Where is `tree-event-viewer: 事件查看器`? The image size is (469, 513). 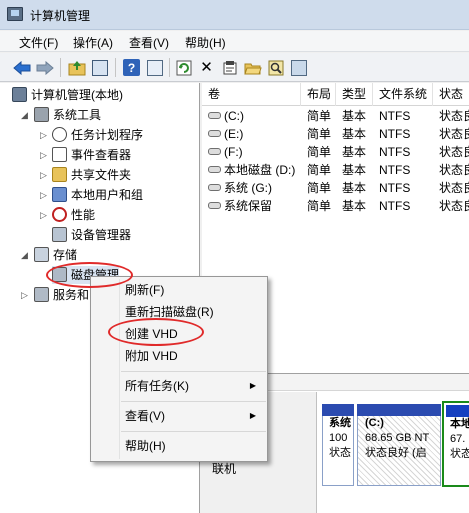
tree-event-viewer: 事件查看器 is located at coordinates (91, 155).